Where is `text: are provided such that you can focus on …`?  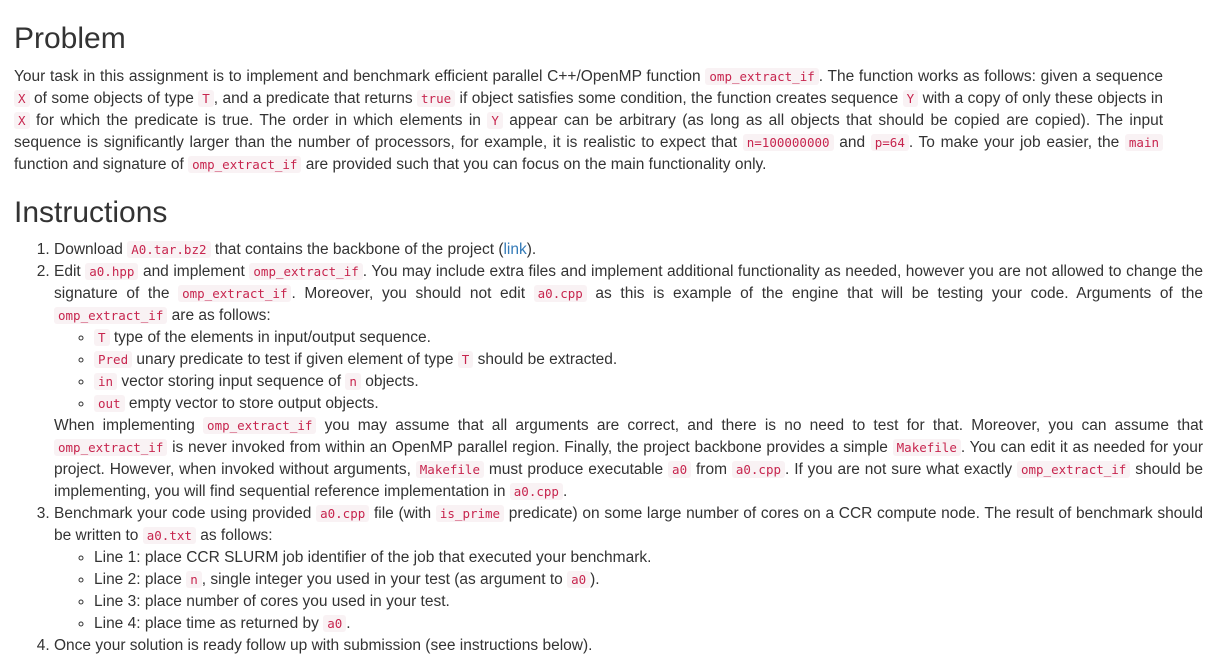
text: are provided such that you can focus on … is located at coordinates (534, 164).